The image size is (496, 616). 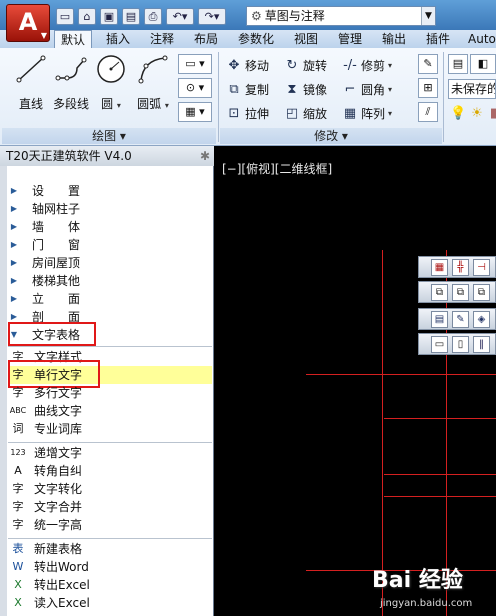 I want to click on trim-button: -/- 修剪 ▾, so click(x=367, y=66).